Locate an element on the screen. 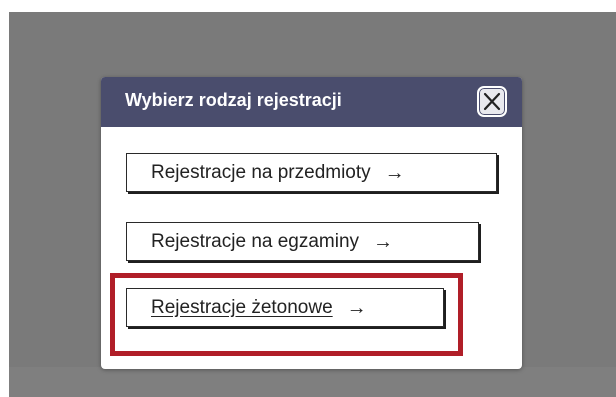  dialog-title: Wybierz rodzaj rejestracji is located at coordinates (233, 100).